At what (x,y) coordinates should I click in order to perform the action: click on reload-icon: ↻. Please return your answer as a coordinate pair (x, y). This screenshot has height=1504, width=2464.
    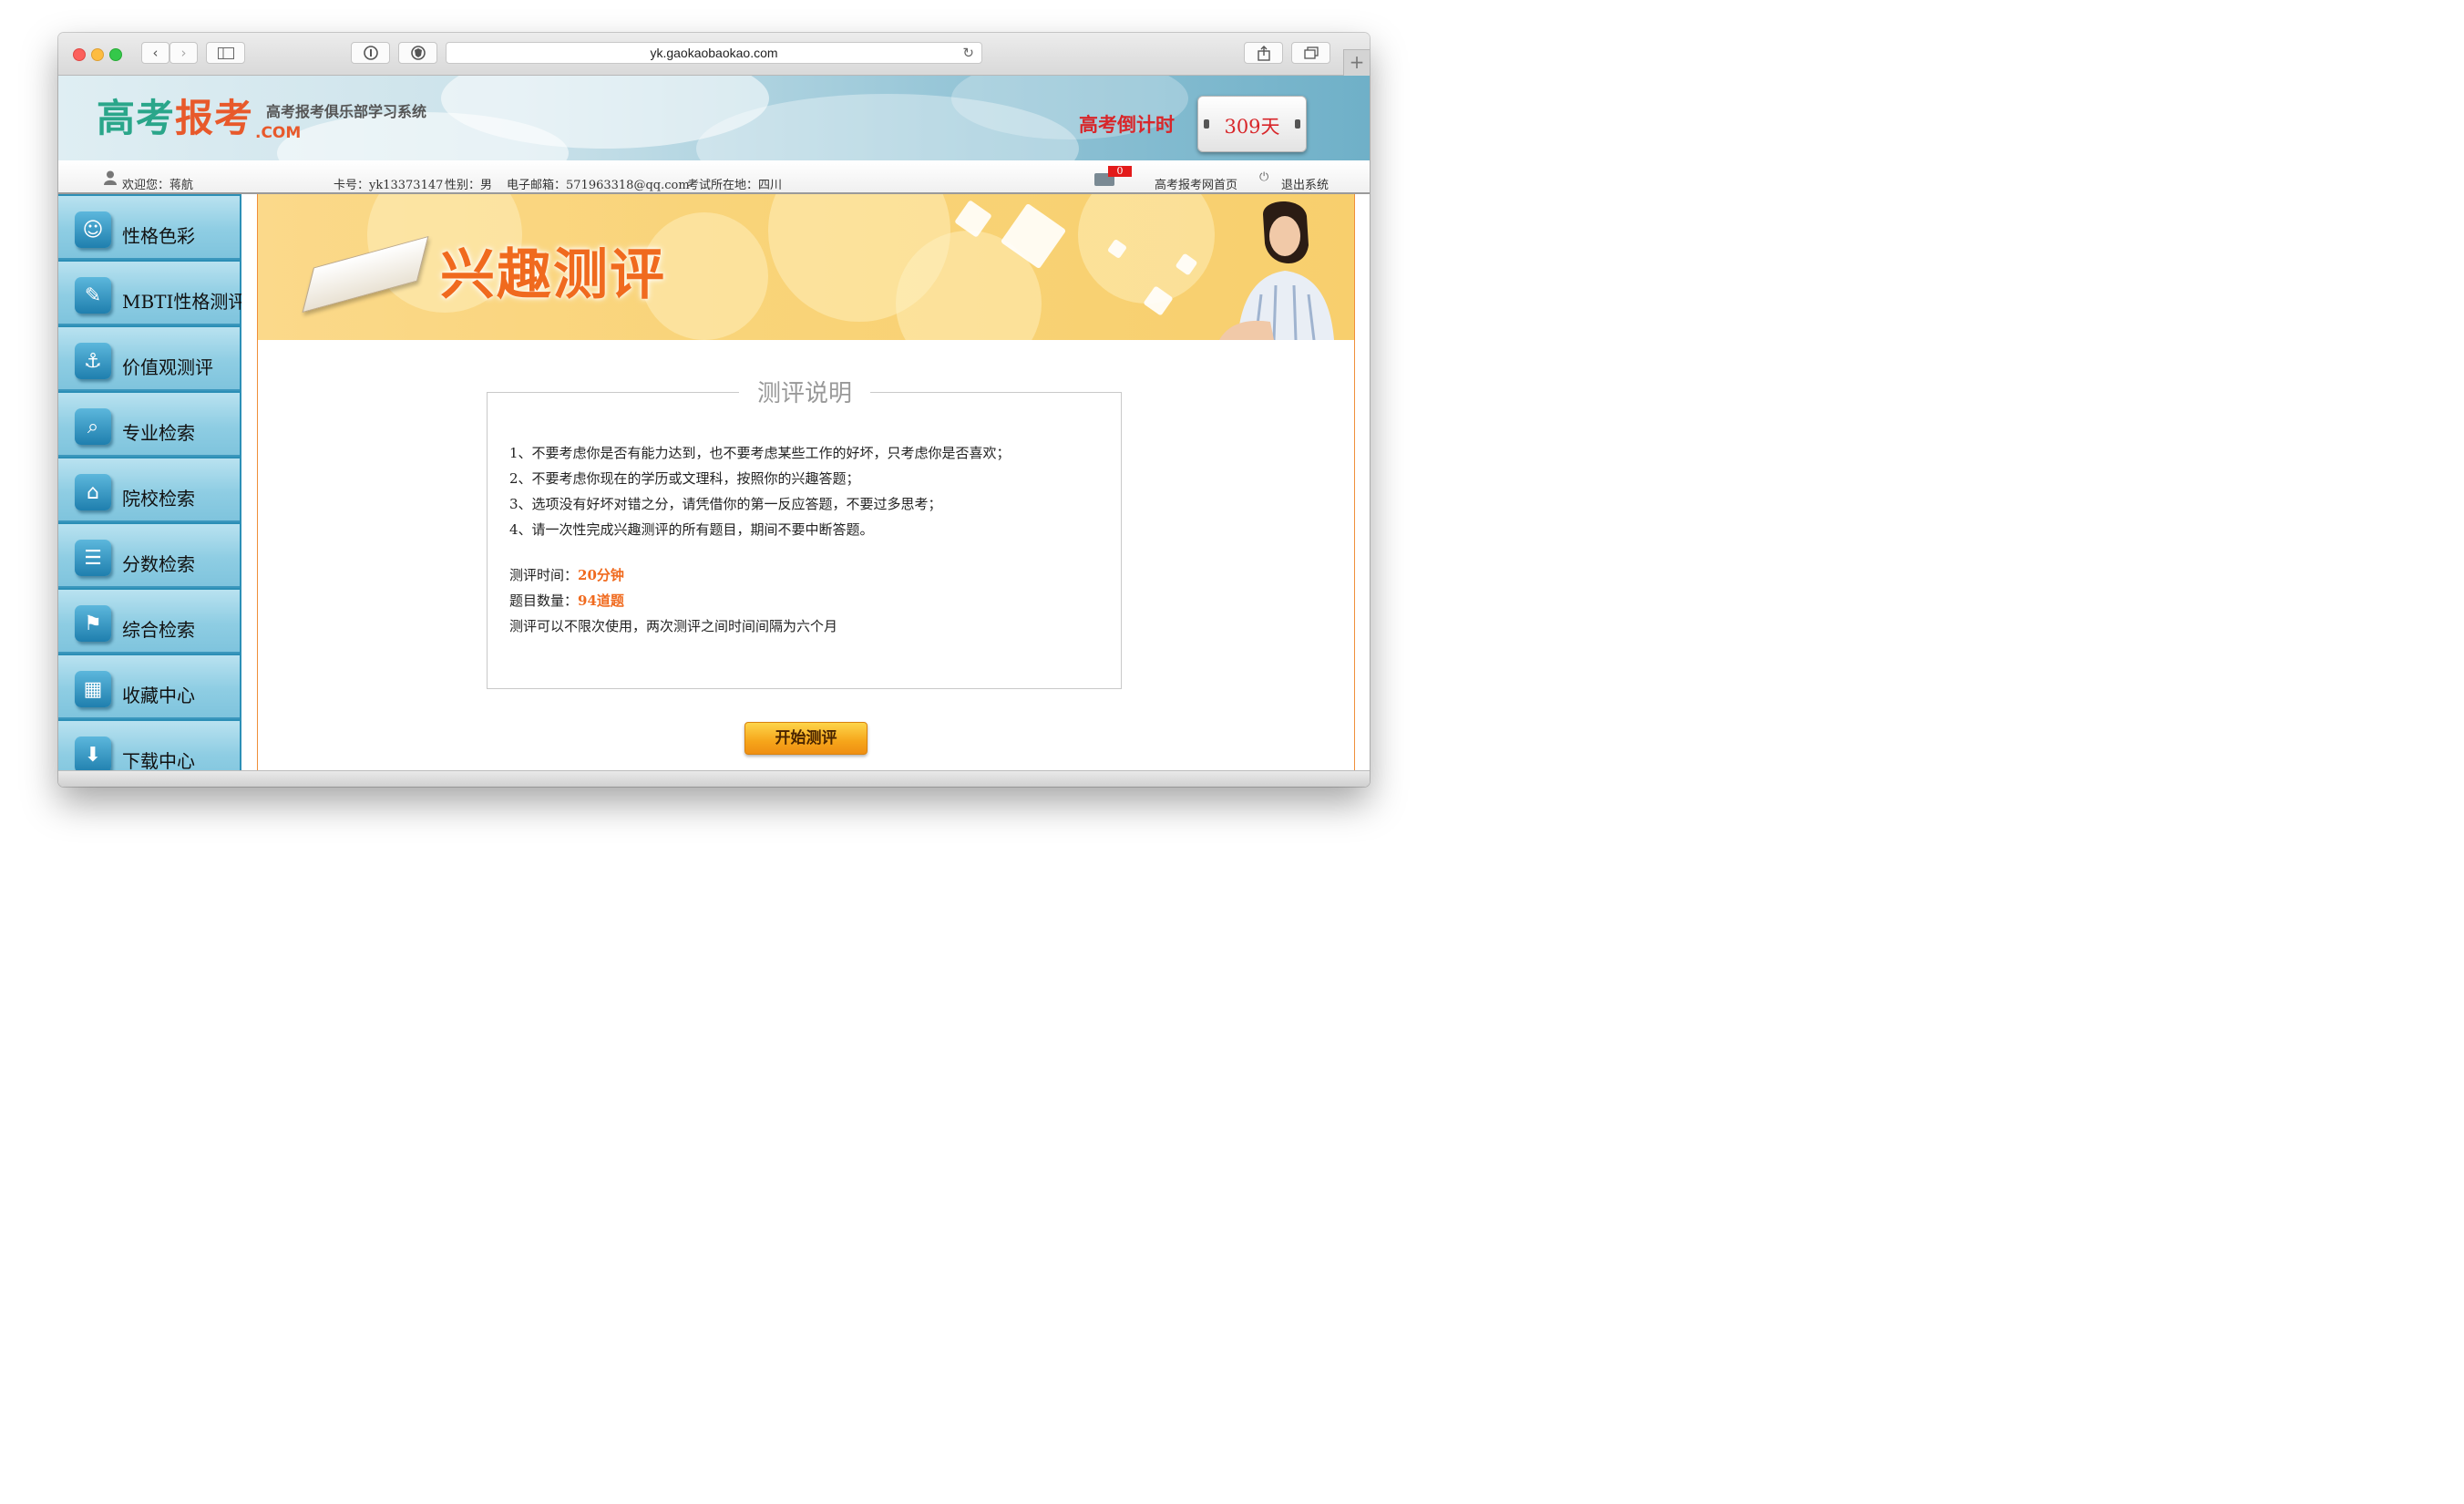
    Looking at the image, I should click on (968, 53).